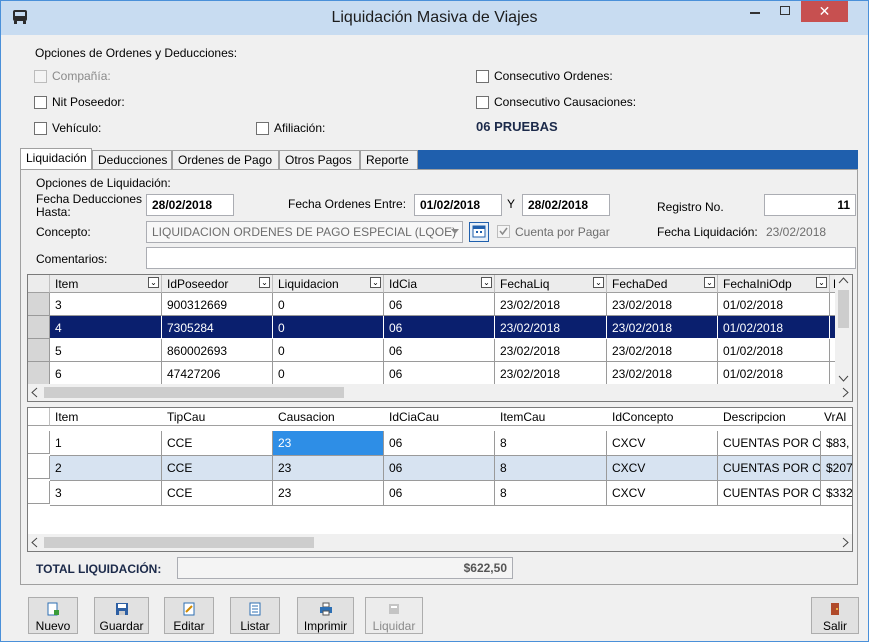  Describe the element at coordinates (328, 284) in the screenshot. I see `grid1-header-liquidacion: Liquidacion ⌄` at that location.